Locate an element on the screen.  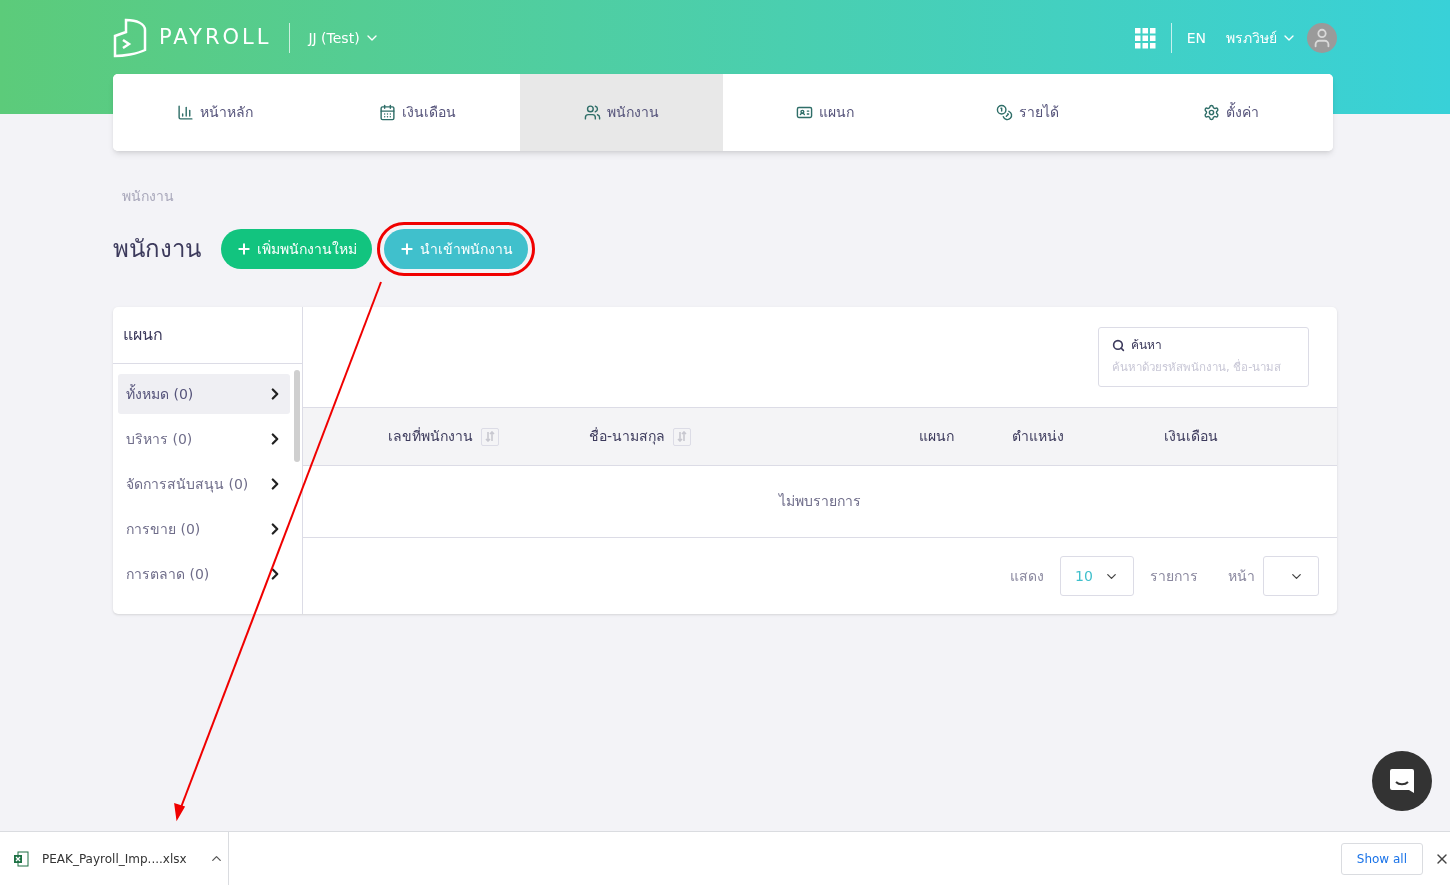
breadcrumb: พนักงาน is located at coordinates (148, 196).